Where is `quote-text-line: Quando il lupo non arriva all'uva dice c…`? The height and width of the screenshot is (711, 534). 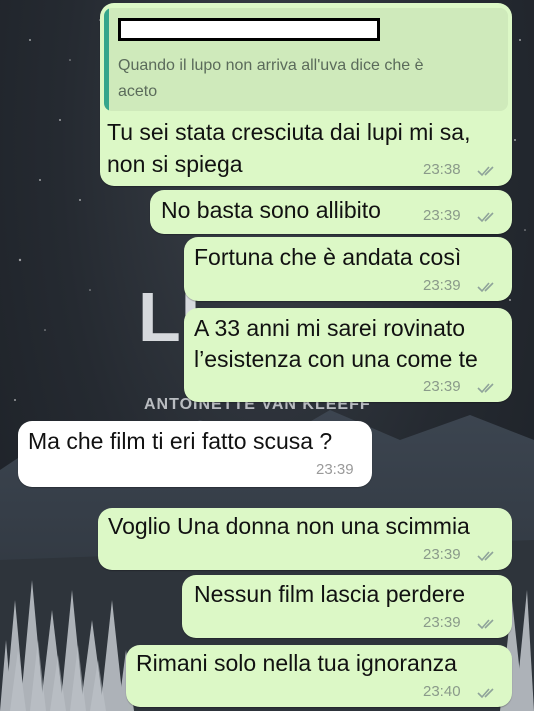 quote-text-line: Quando il lupo non arriva all'uva dice c… is located at coordinates (271, 65).